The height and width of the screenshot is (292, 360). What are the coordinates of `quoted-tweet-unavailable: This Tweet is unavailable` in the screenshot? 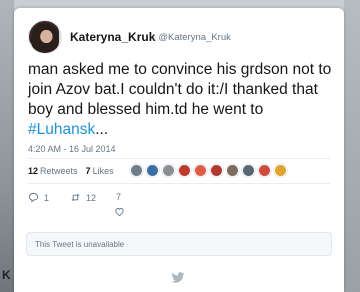 It's located at (179, 244).